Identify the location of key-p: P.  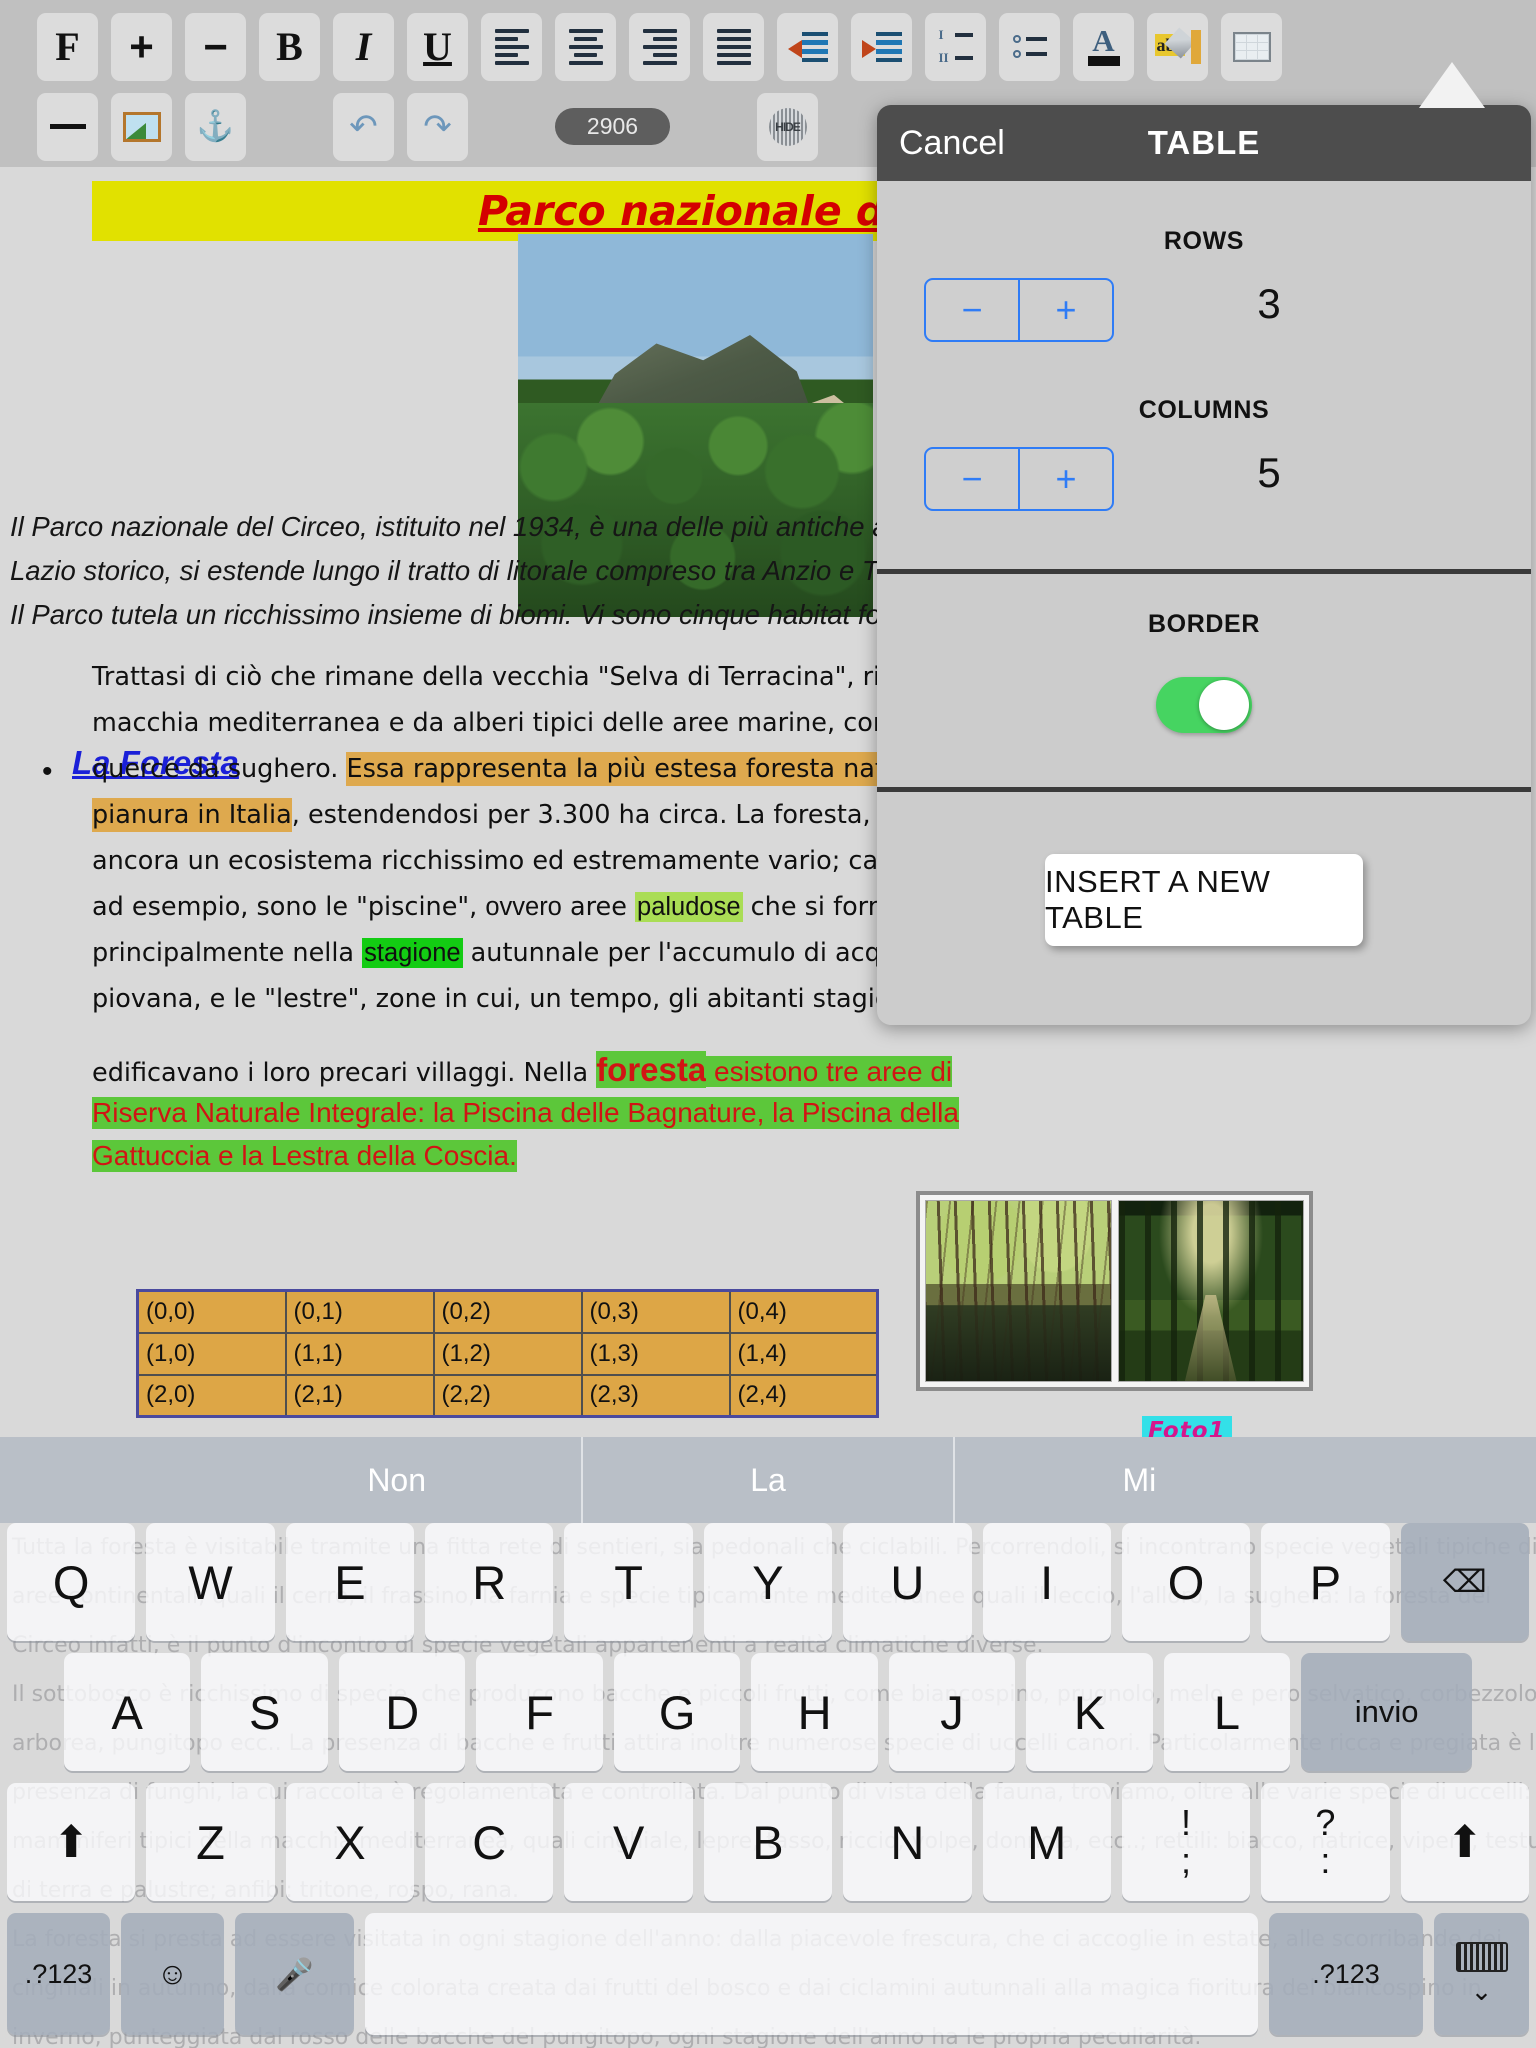
(1325, 1582).